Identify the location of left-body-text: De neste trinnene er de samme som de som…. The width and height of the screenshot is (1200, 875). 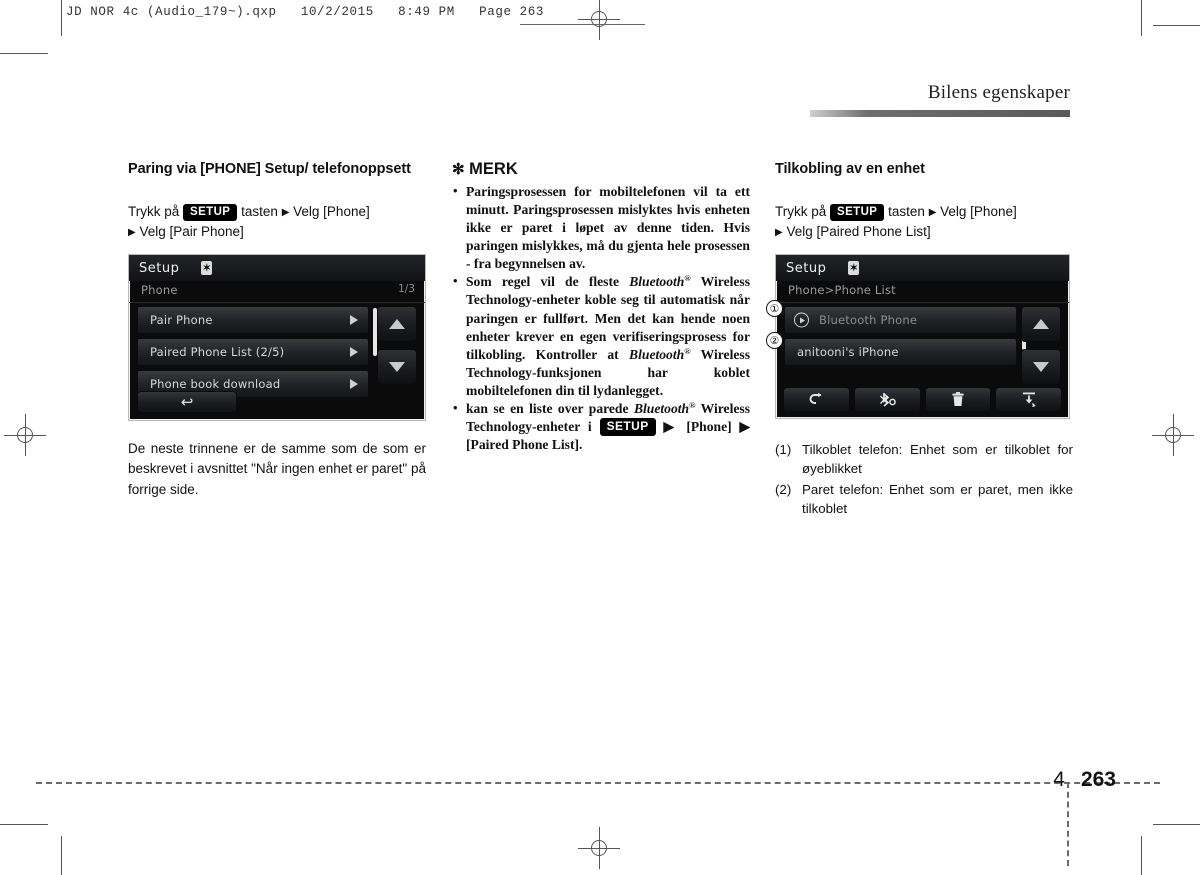
(277, 469).